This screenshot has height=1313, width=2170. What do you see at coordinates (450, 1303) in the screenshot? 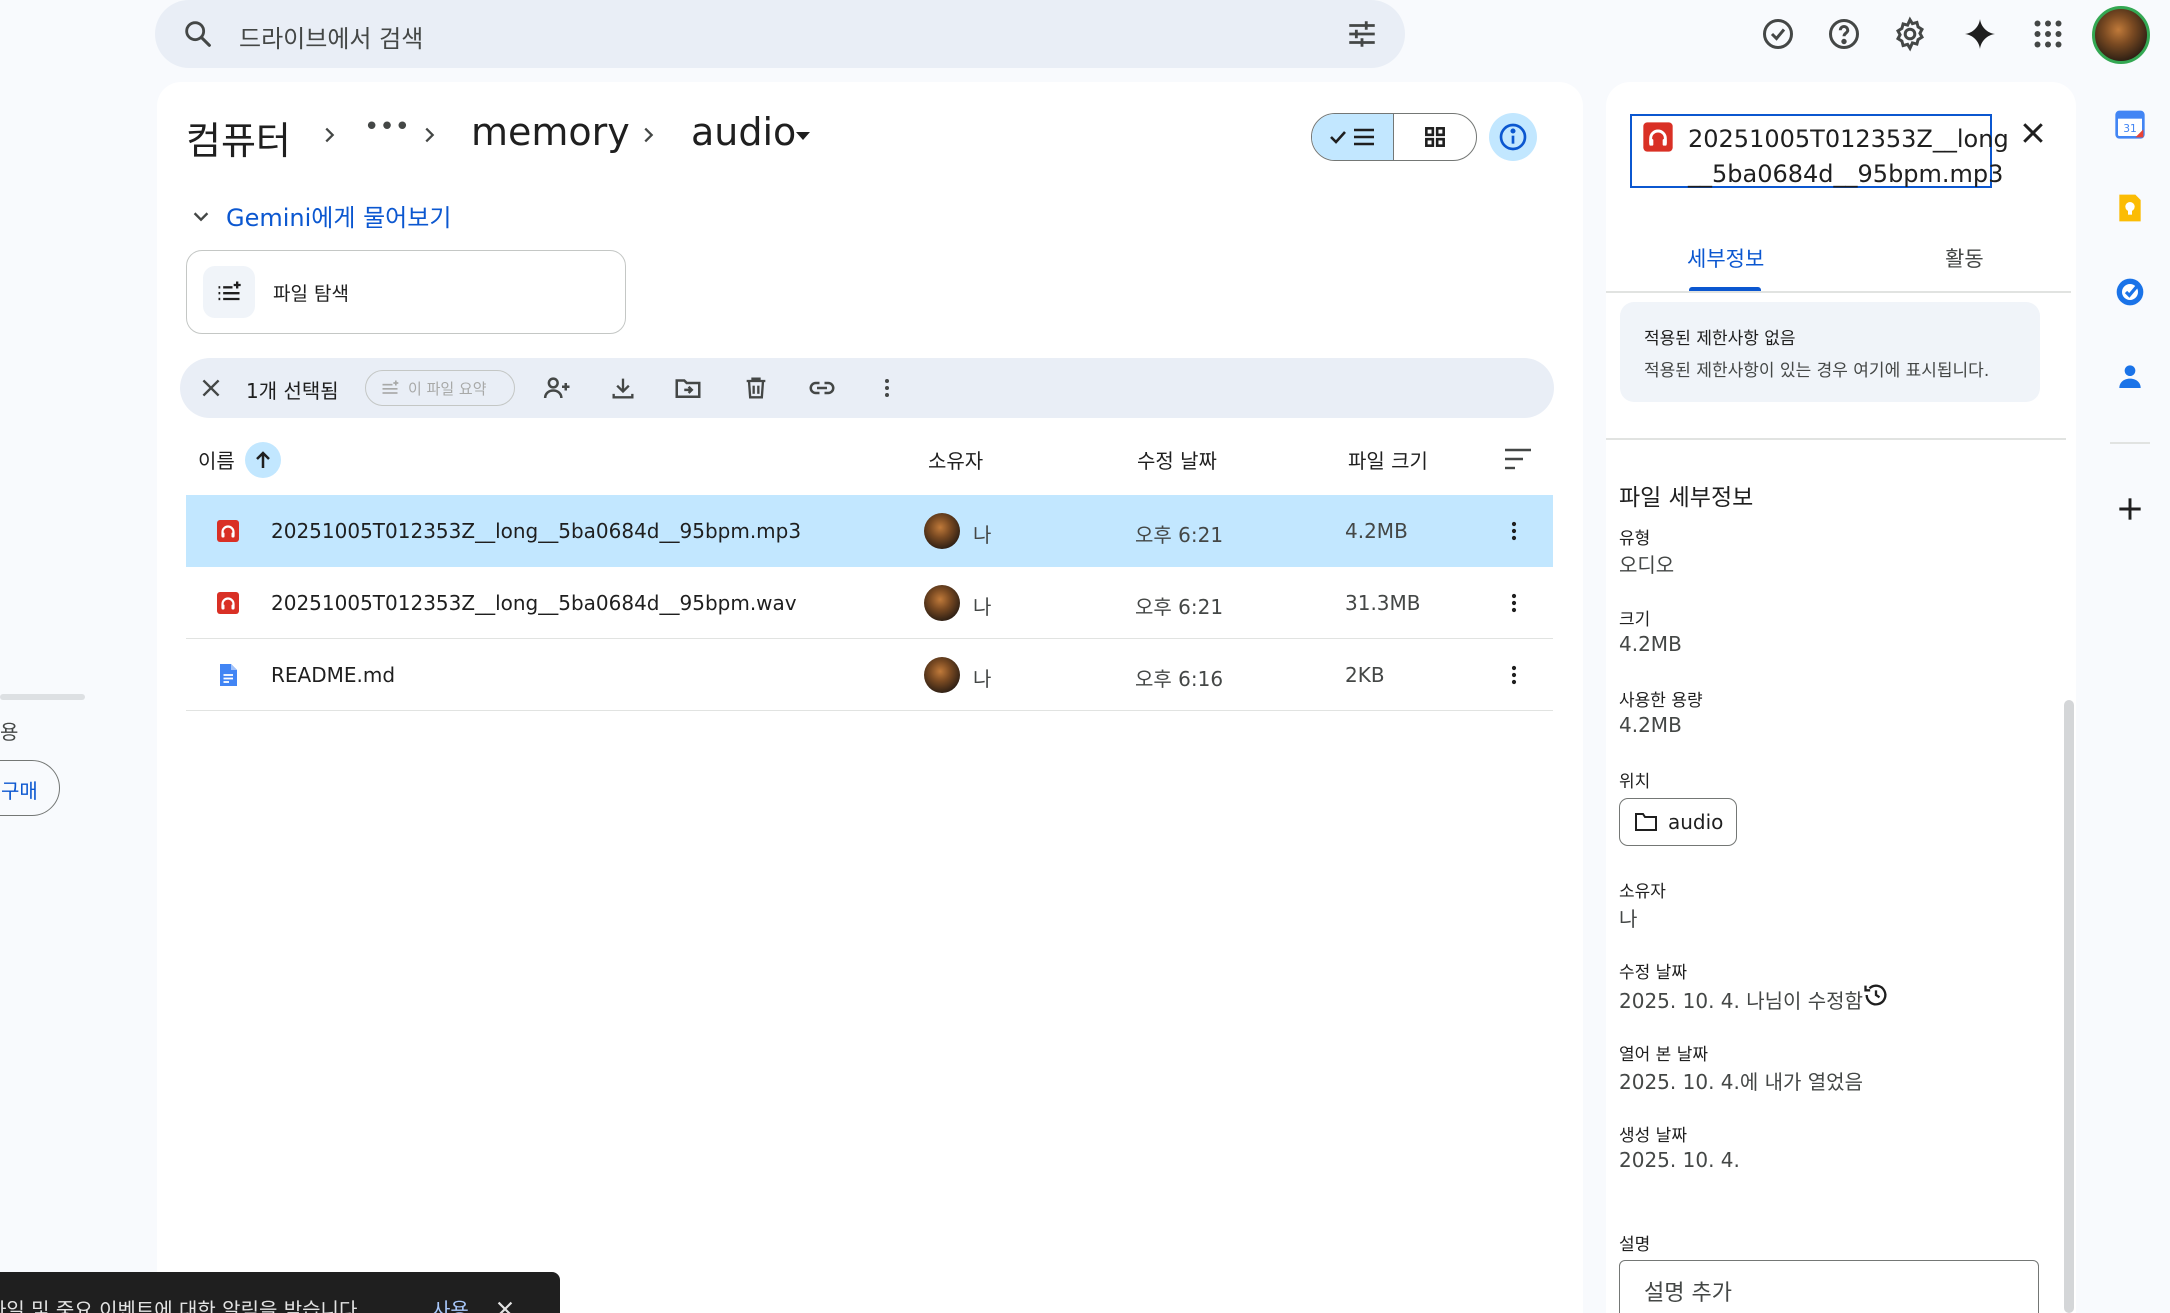
I see `snackbar-action-button: 사용` at bounding box center [450, 1303].